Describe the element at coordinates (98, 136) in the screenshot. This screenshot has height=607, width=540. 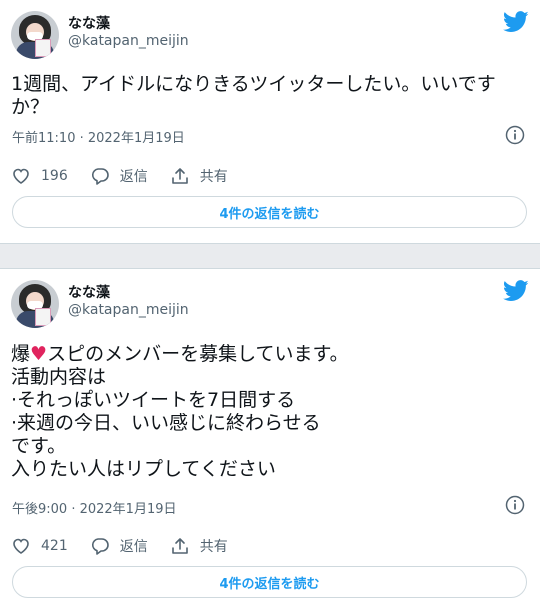
I see `tweet-timestamp: 午前11:10 · 2022年1月19日` at that location.